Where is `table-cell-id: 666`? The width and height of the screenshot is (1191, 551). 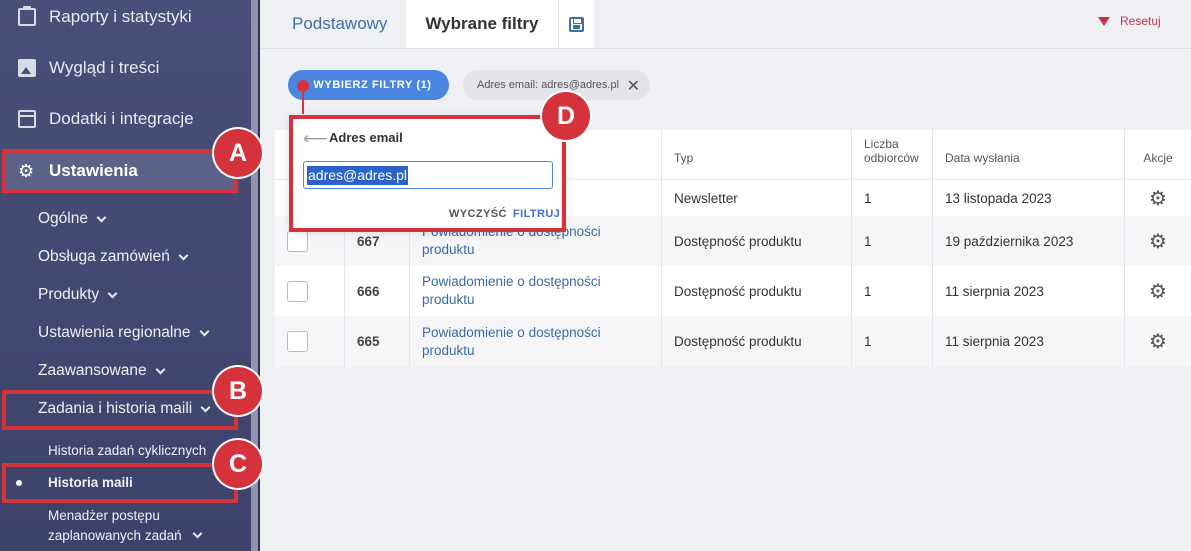
table-cell-id: 666 is located at coordinates (377, 291).